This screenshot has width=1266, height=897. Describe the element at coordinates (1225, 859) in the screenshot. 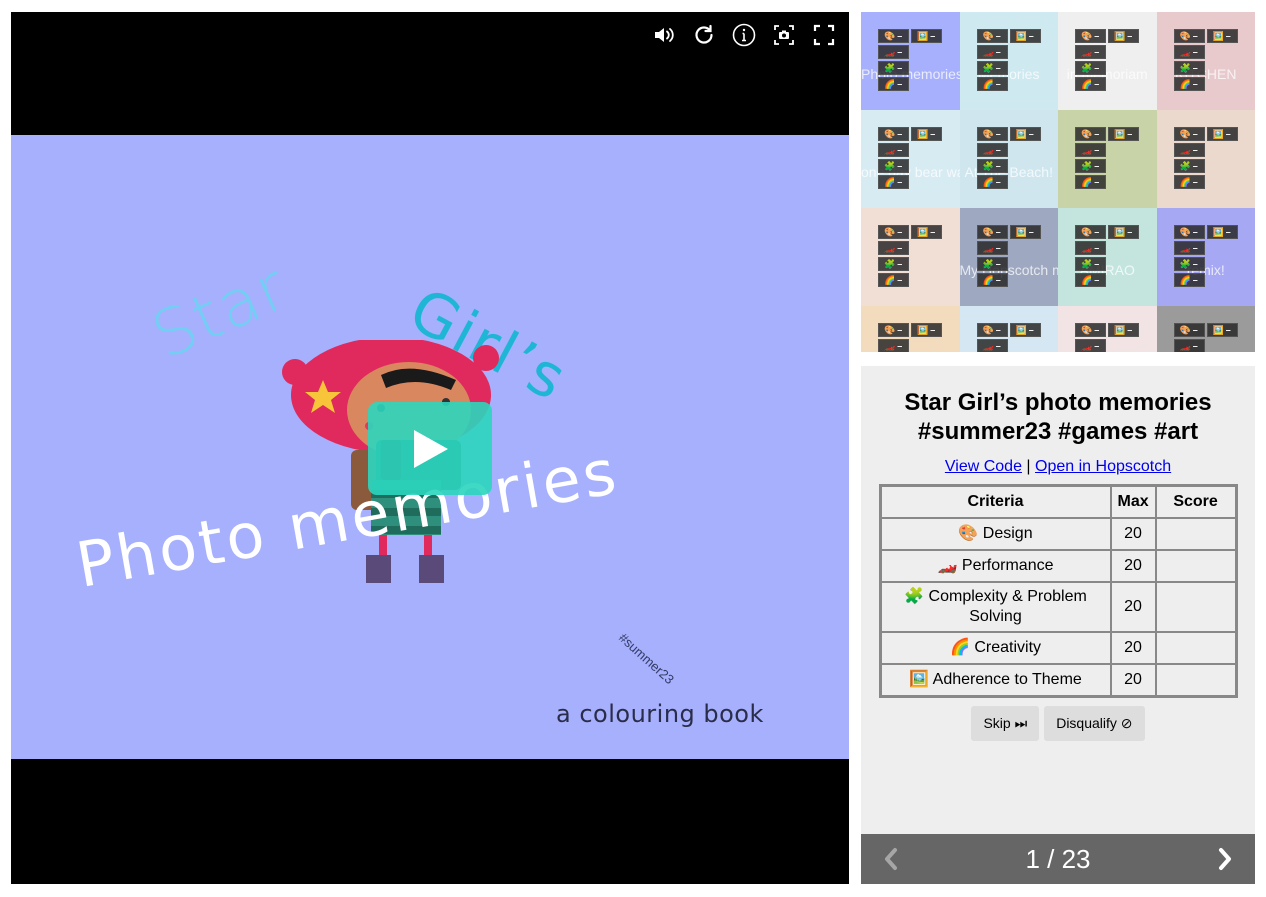

I see `next-button` at that location.